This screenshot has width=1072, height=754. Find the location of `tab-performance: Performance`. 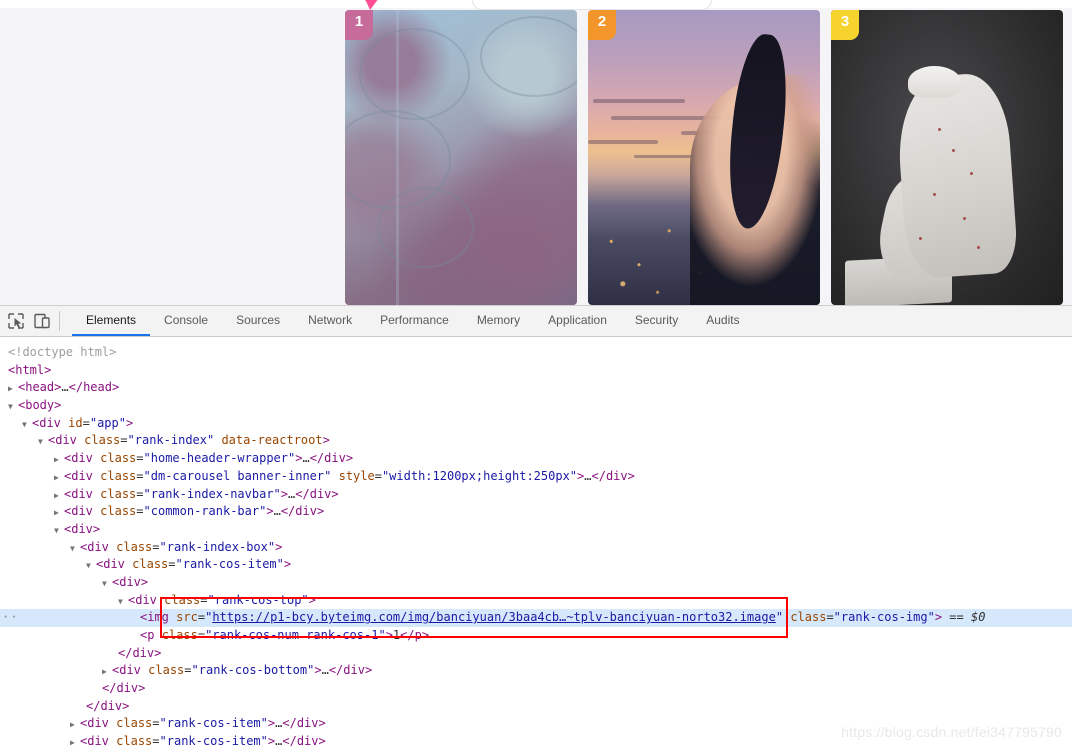

tab-performance: Performance is located at coordinates (414, 321).